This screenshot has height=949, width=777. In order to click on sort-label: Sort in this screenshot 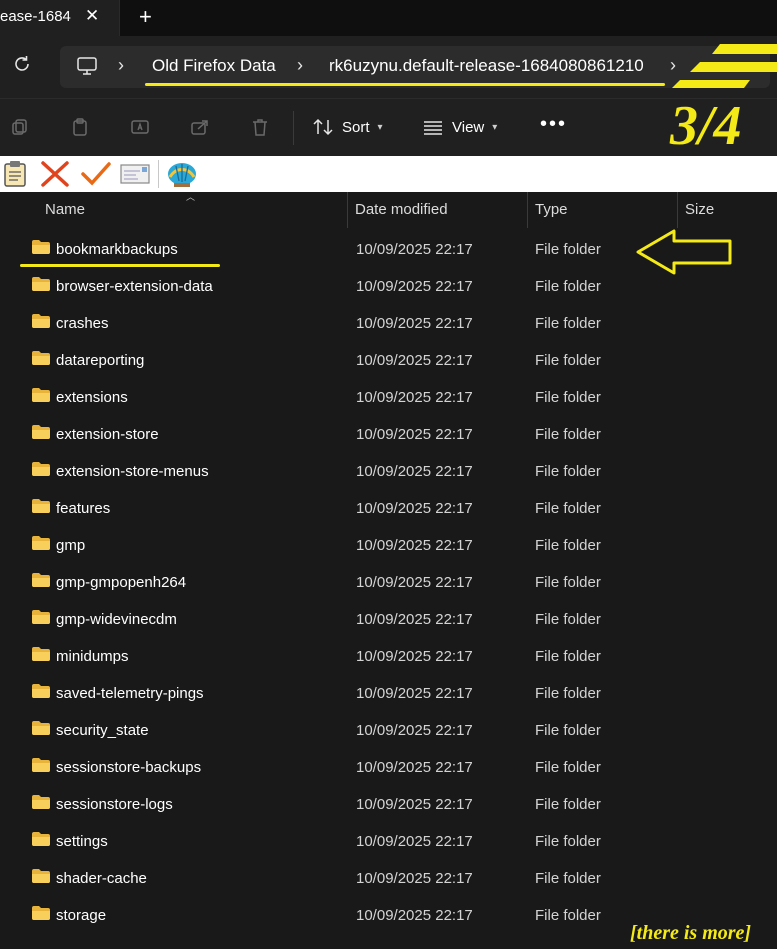, I will do `click(356, 127)`.